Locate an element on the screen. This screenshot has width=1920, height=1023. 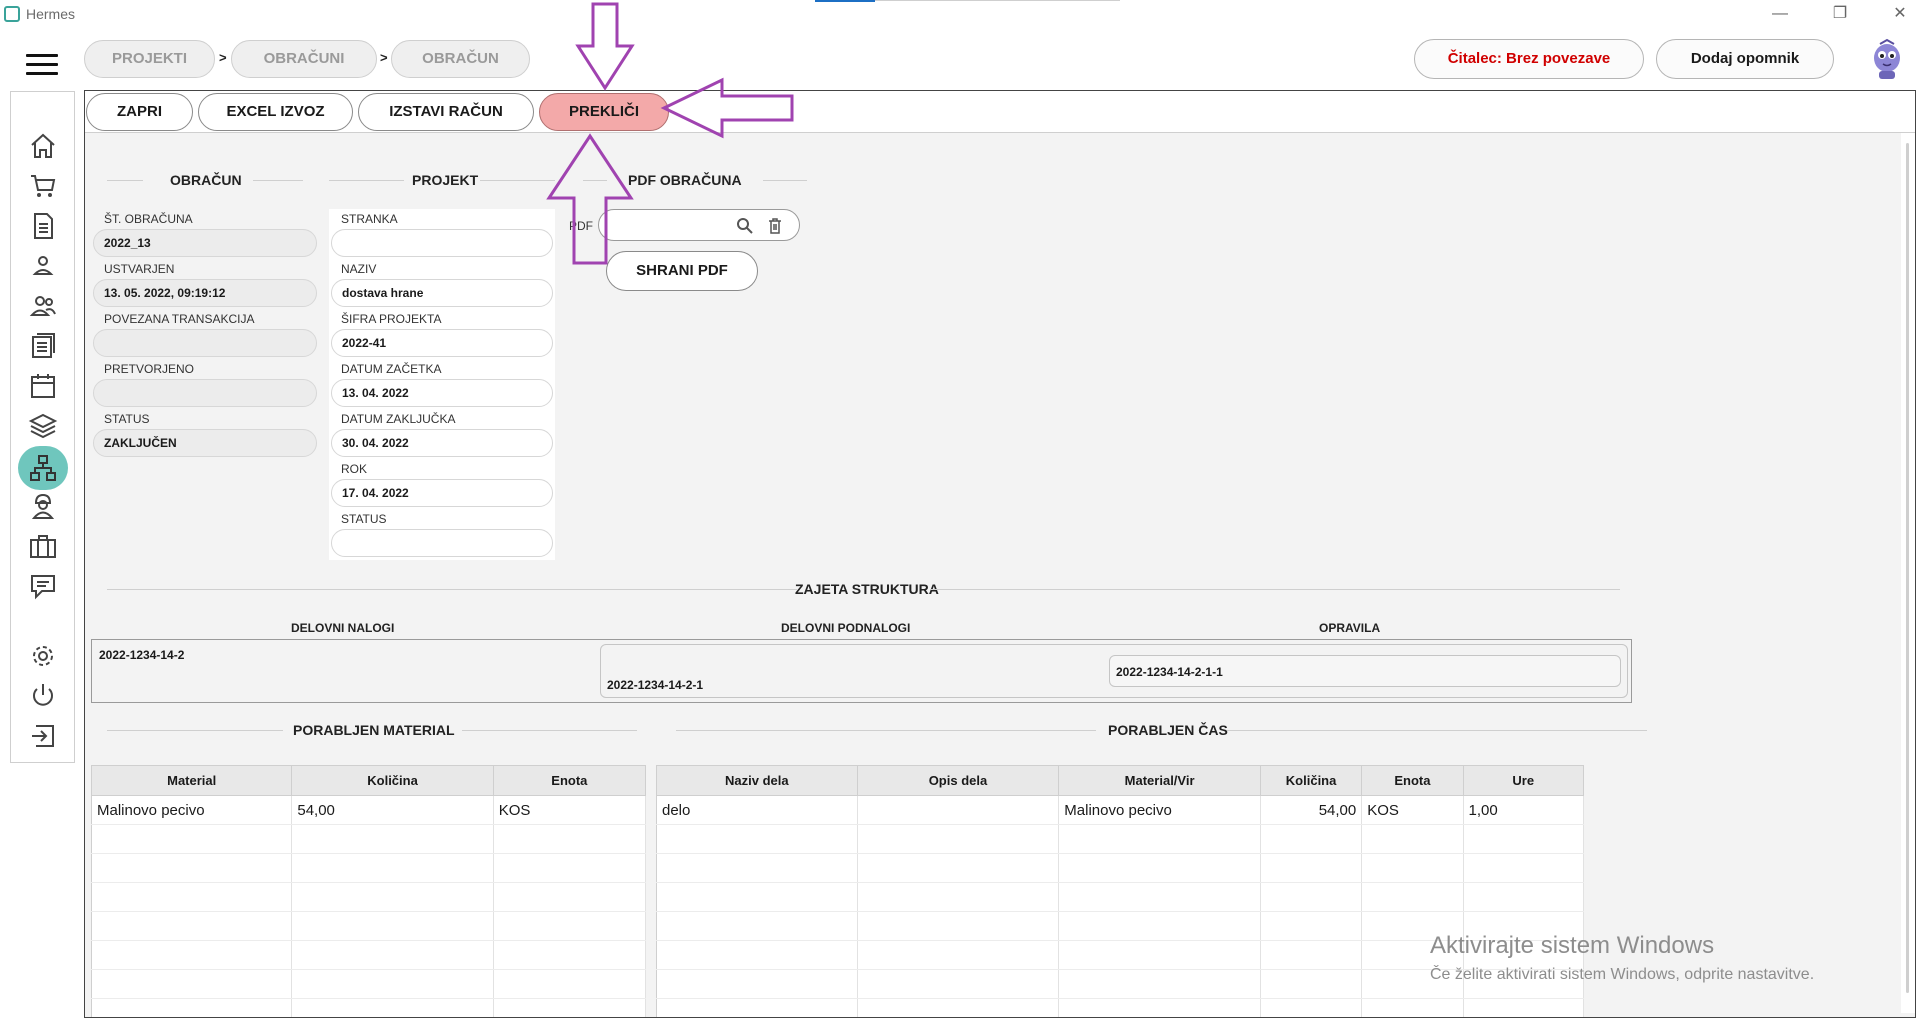
breadcrumb-obracun: OBRAČUN is located at coordinates (460, 59).